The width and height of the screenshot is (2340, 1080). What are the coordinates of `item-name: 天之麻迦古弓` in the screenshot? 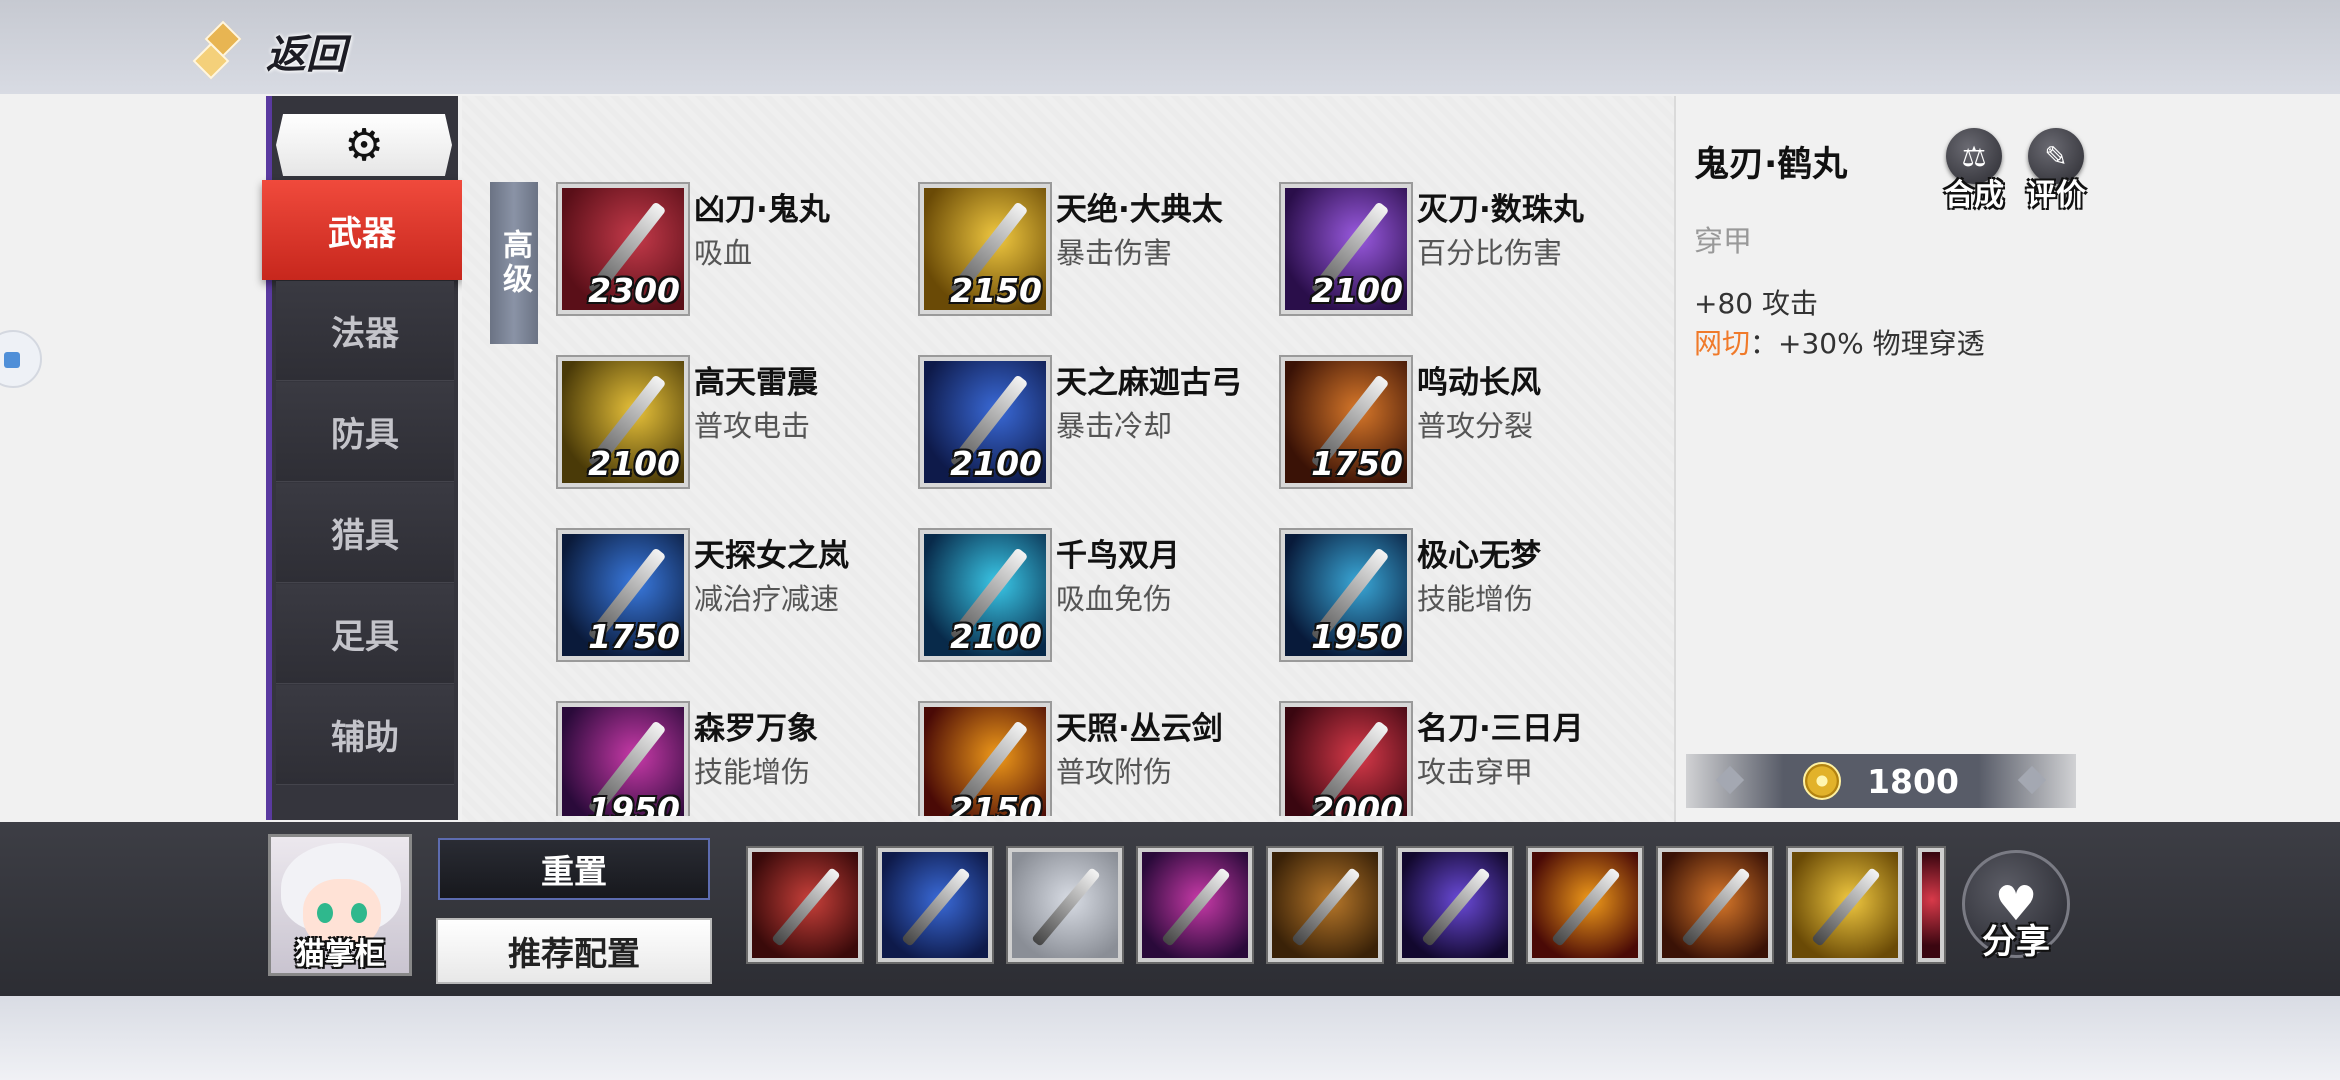 It's located at (1149, 383).